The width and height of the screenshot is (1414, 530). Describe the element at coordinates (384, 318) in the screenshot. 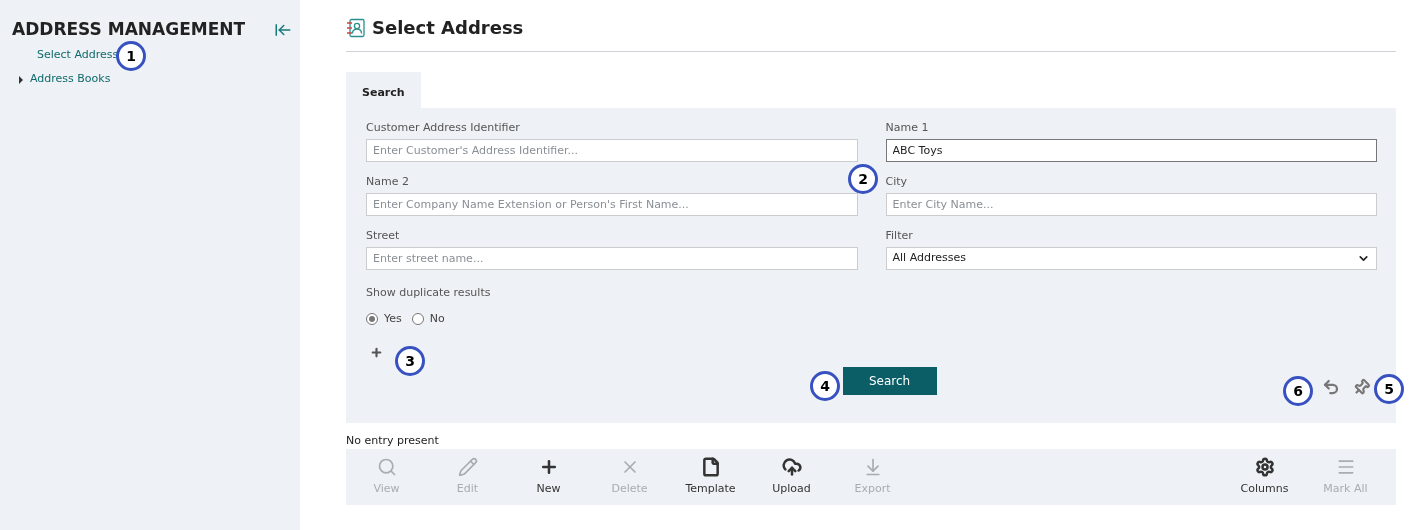

I see `radio-option: Yes` at that location.